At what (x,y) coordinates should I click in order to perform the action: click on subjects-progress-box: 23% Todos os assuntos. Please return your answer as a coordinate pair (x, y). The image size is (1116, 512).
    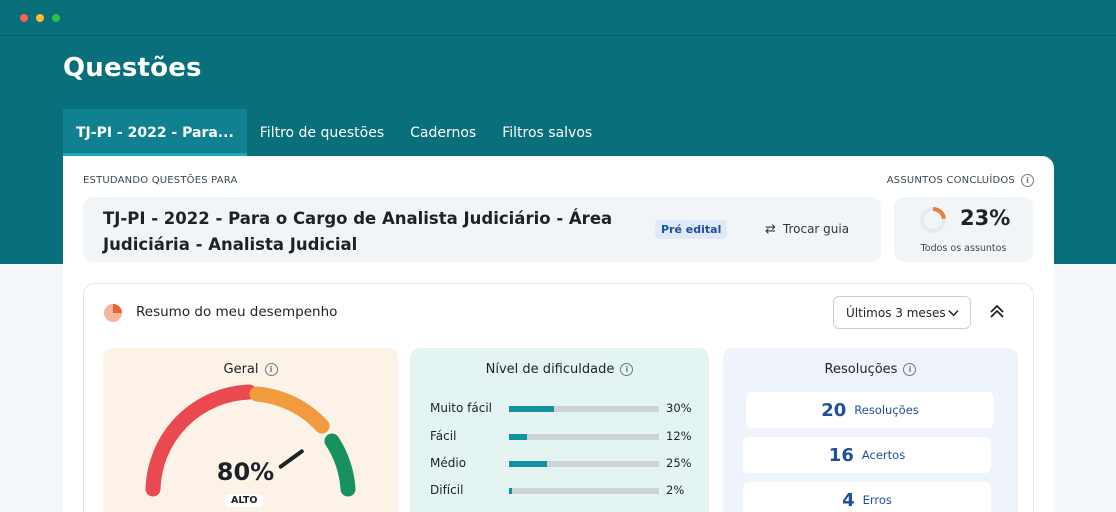
    Looking at the image, I should click on (963, 229).